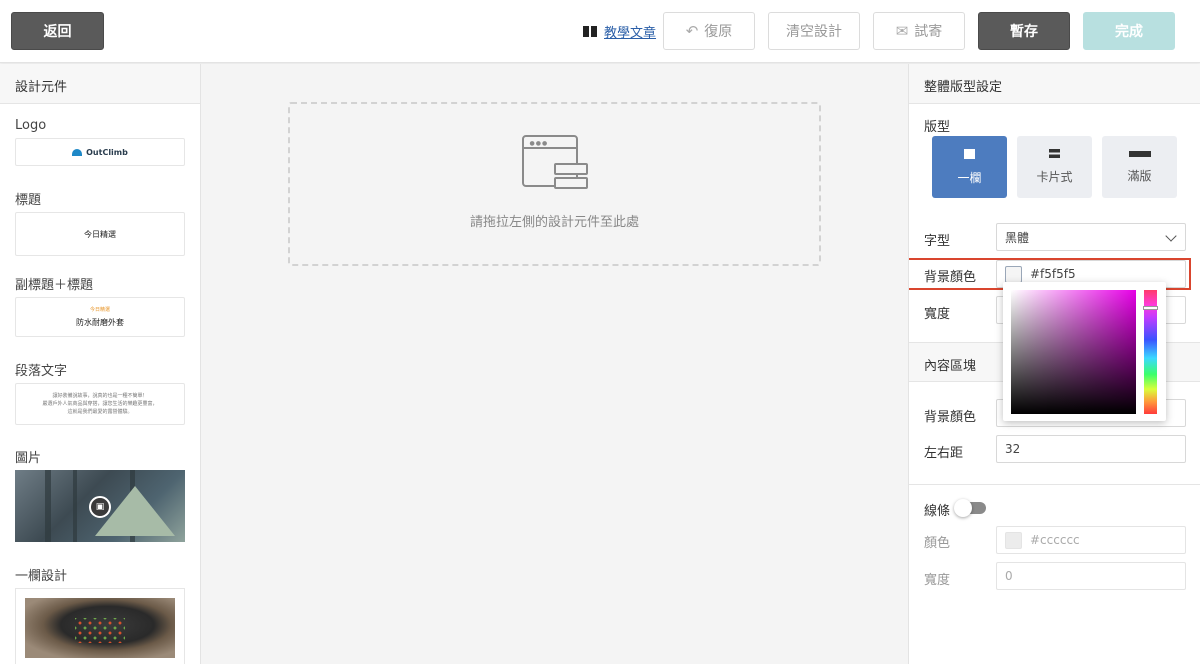  I want to click on padding-field: 32, so click(1091, 449).